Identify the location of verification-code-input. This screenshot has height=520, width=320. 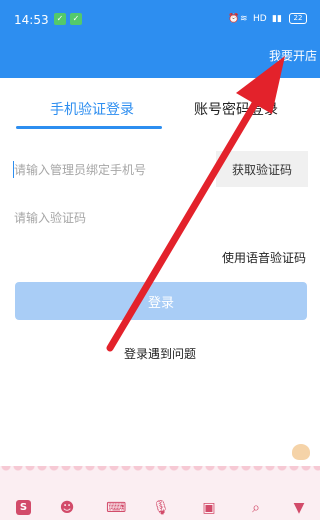
(114, 218).